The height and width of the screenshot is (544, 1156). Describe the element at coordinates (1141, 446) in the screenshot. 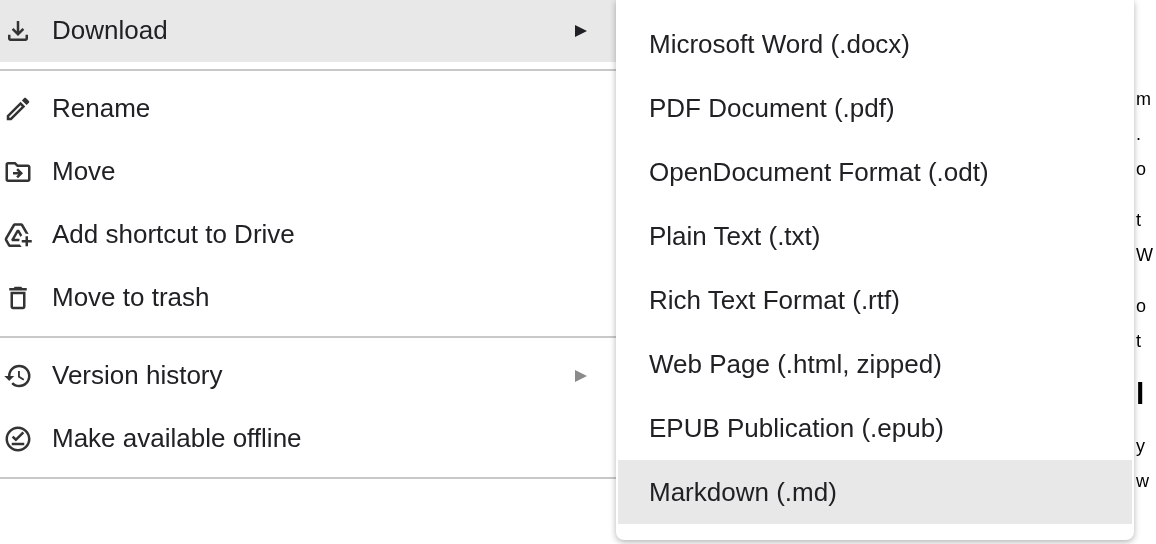

I see `document-text: y` at that location.